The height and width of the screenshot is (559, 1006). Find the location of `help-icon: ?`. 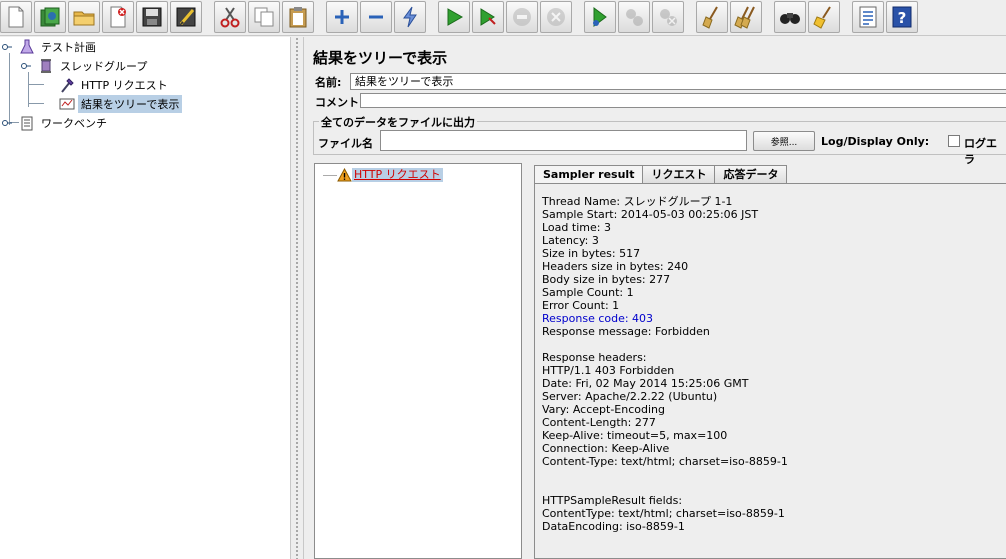

help-icon: ? is located at coordinates (902, 17).